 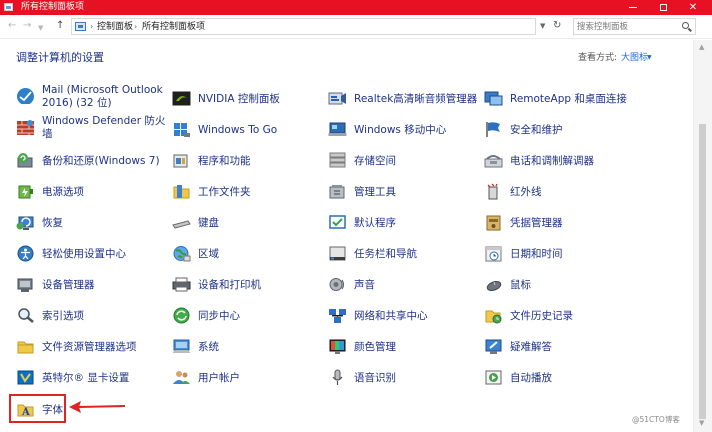 I want to click on item-storage: 存储空间, so click(x=403, y=160).